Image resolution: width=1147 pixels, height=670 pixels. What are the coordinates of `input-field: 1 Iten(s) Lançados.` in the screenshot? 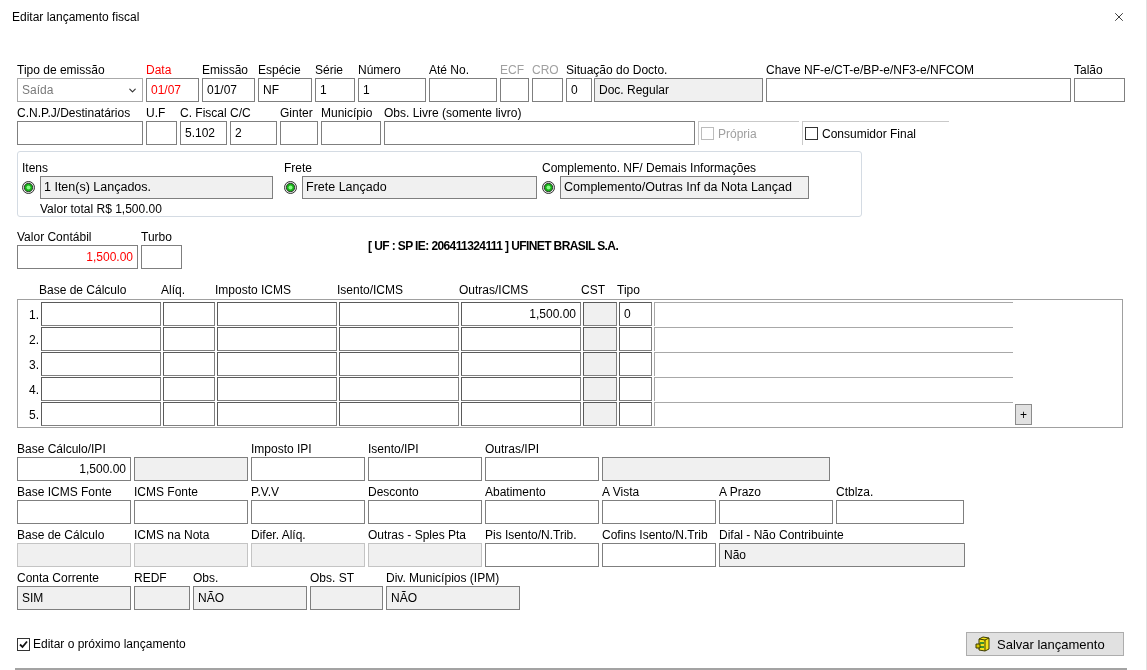 It's located at (156, 187).